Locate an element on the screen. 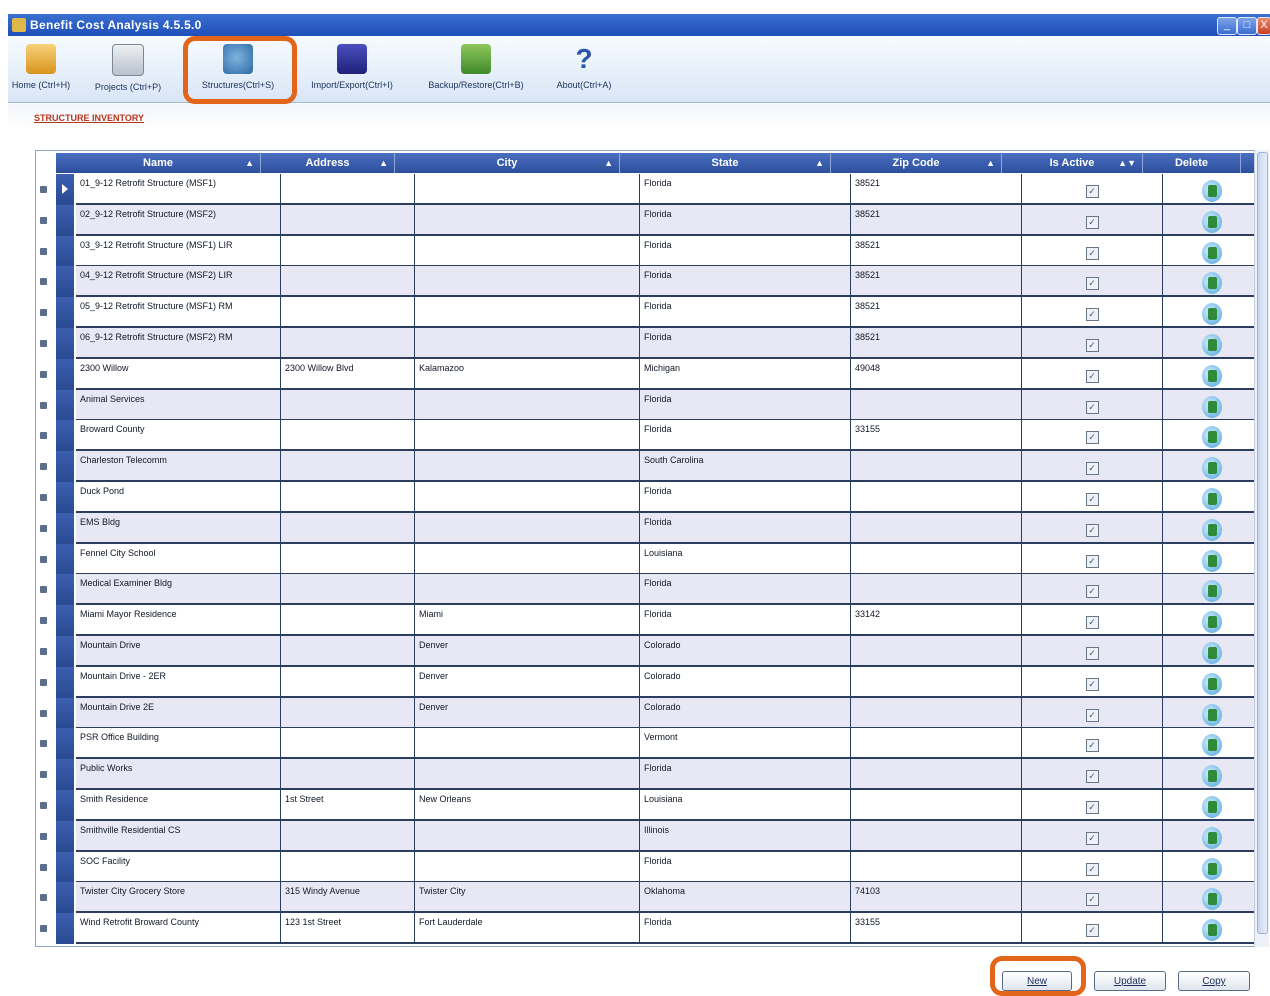 The width and height of the screenshot is (1270, 996). name-cell: Public Works is located at coordinates (178, 775).